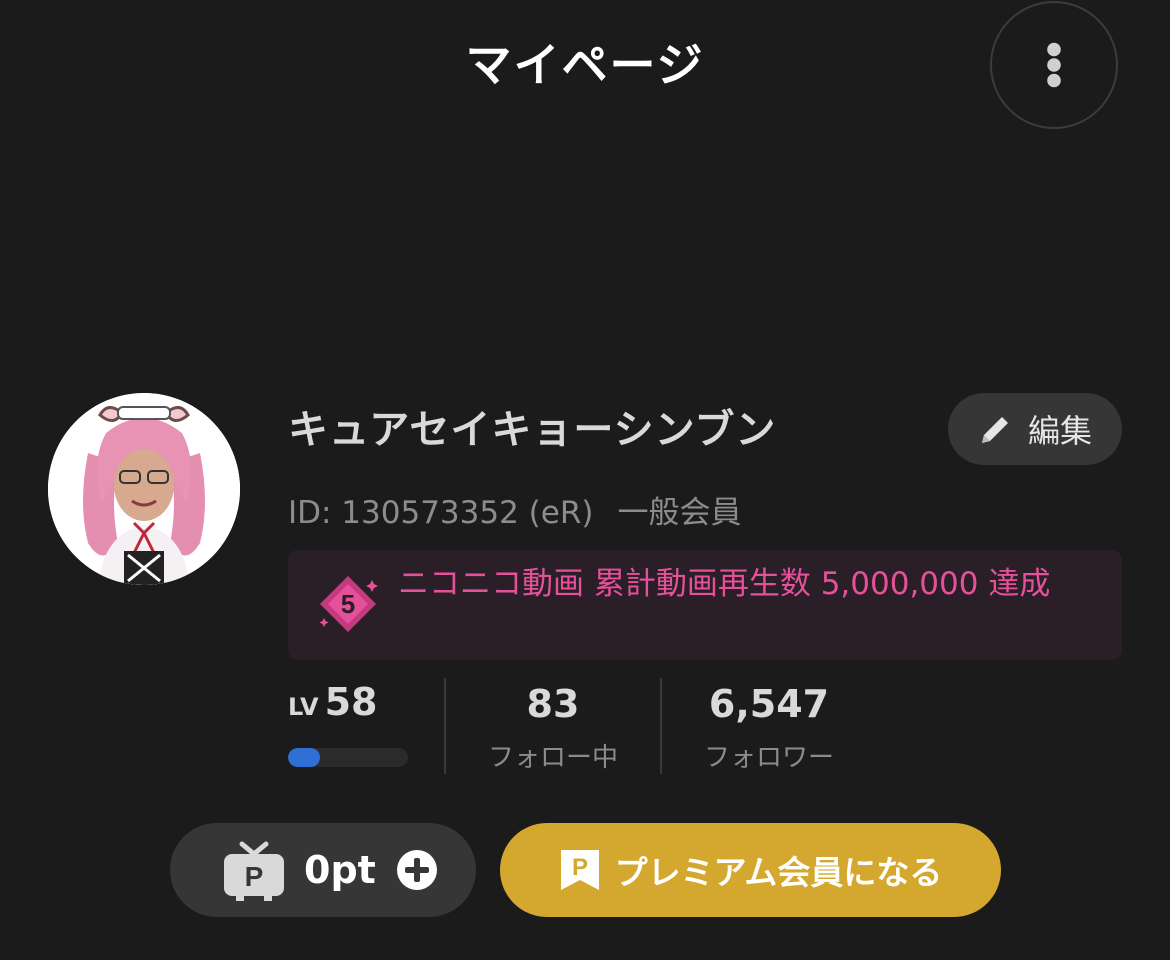  Describe the element at coordinates (769, 728) in the screenshot. I see `followers-stat: 6,547 フォロワー` at that location.